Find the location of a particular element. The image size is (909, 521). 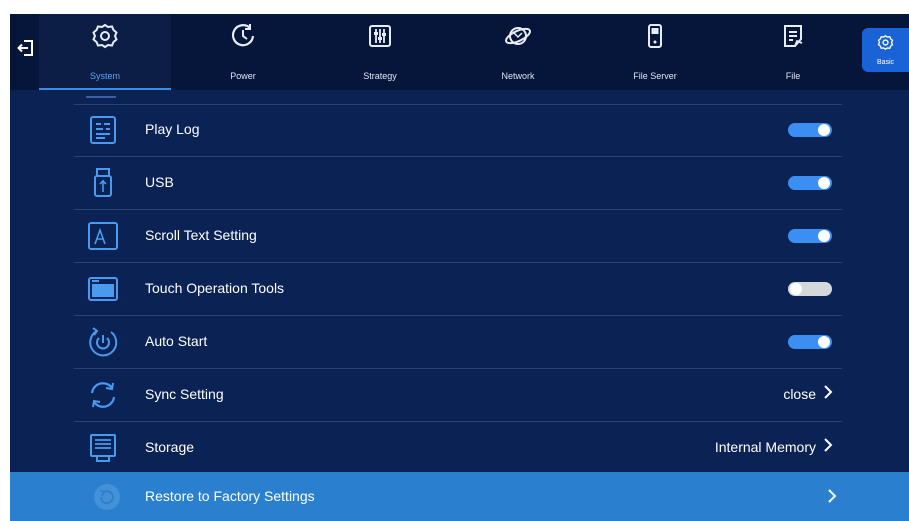

setting-row-restore-factory: Restore to Factory Settings is located at coordinates (459, 496).